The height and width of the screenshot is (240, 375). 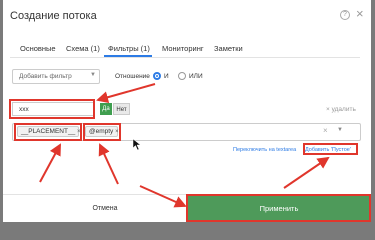 What do you see at coordinates (129, 48) in the screenshot?
I see `tab-filters: Фильтры (1)` at bounding box center [129, 48].